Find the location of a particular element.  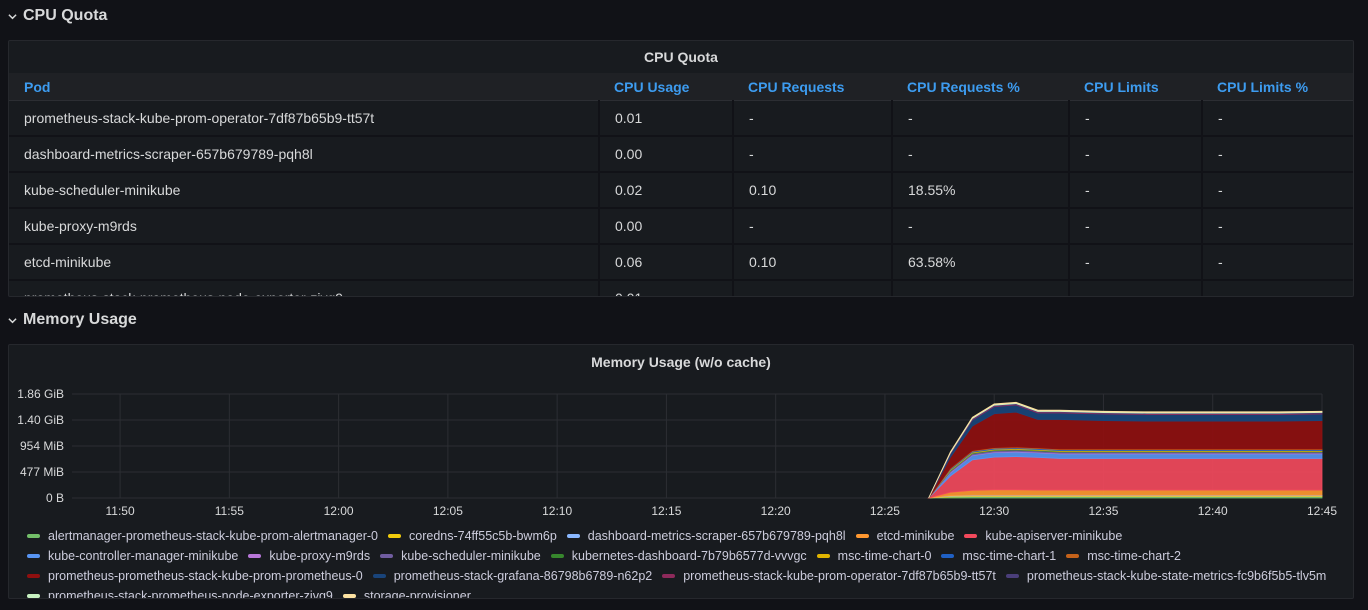

memory-usage-panel-title: Memory Usage (w/o cache) is located at coordinates (681, 362).